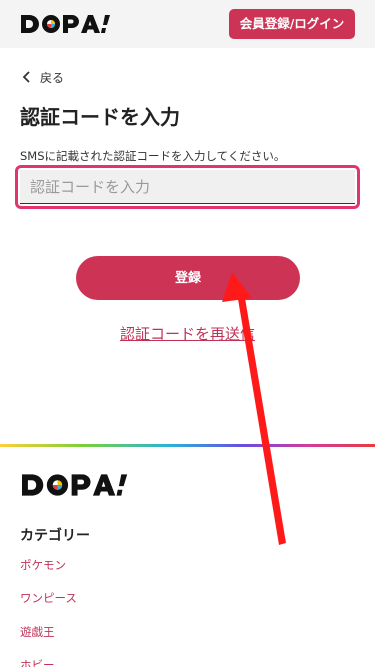 The width and height of the screenshot is (375, 667). What do you see at coordinates (43, 565) in the screenshot?
I see `category-link-pokemon: ポケモン` at bounding box center [43, 565].